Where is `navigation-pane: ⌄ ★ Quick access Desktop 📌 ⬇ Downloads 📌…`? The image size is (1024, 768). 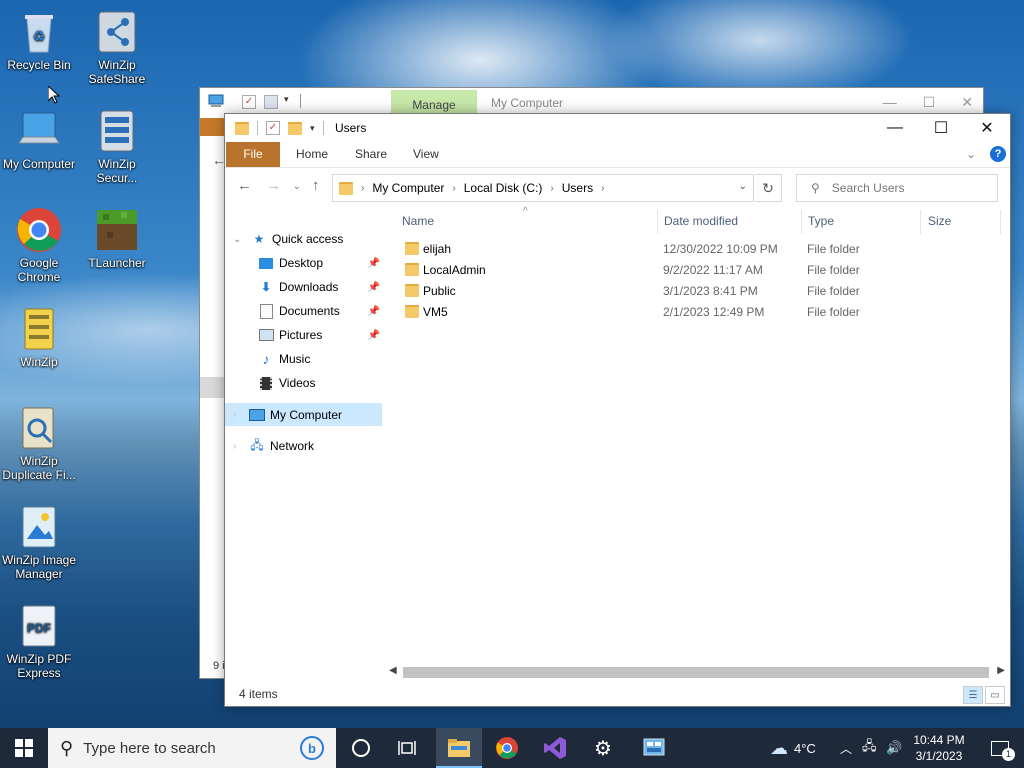
navigation-pane: ⌄ ★ Quick access Desktop 📌 ⬇ Downloads 📌… is located at coordinates (303, 448).